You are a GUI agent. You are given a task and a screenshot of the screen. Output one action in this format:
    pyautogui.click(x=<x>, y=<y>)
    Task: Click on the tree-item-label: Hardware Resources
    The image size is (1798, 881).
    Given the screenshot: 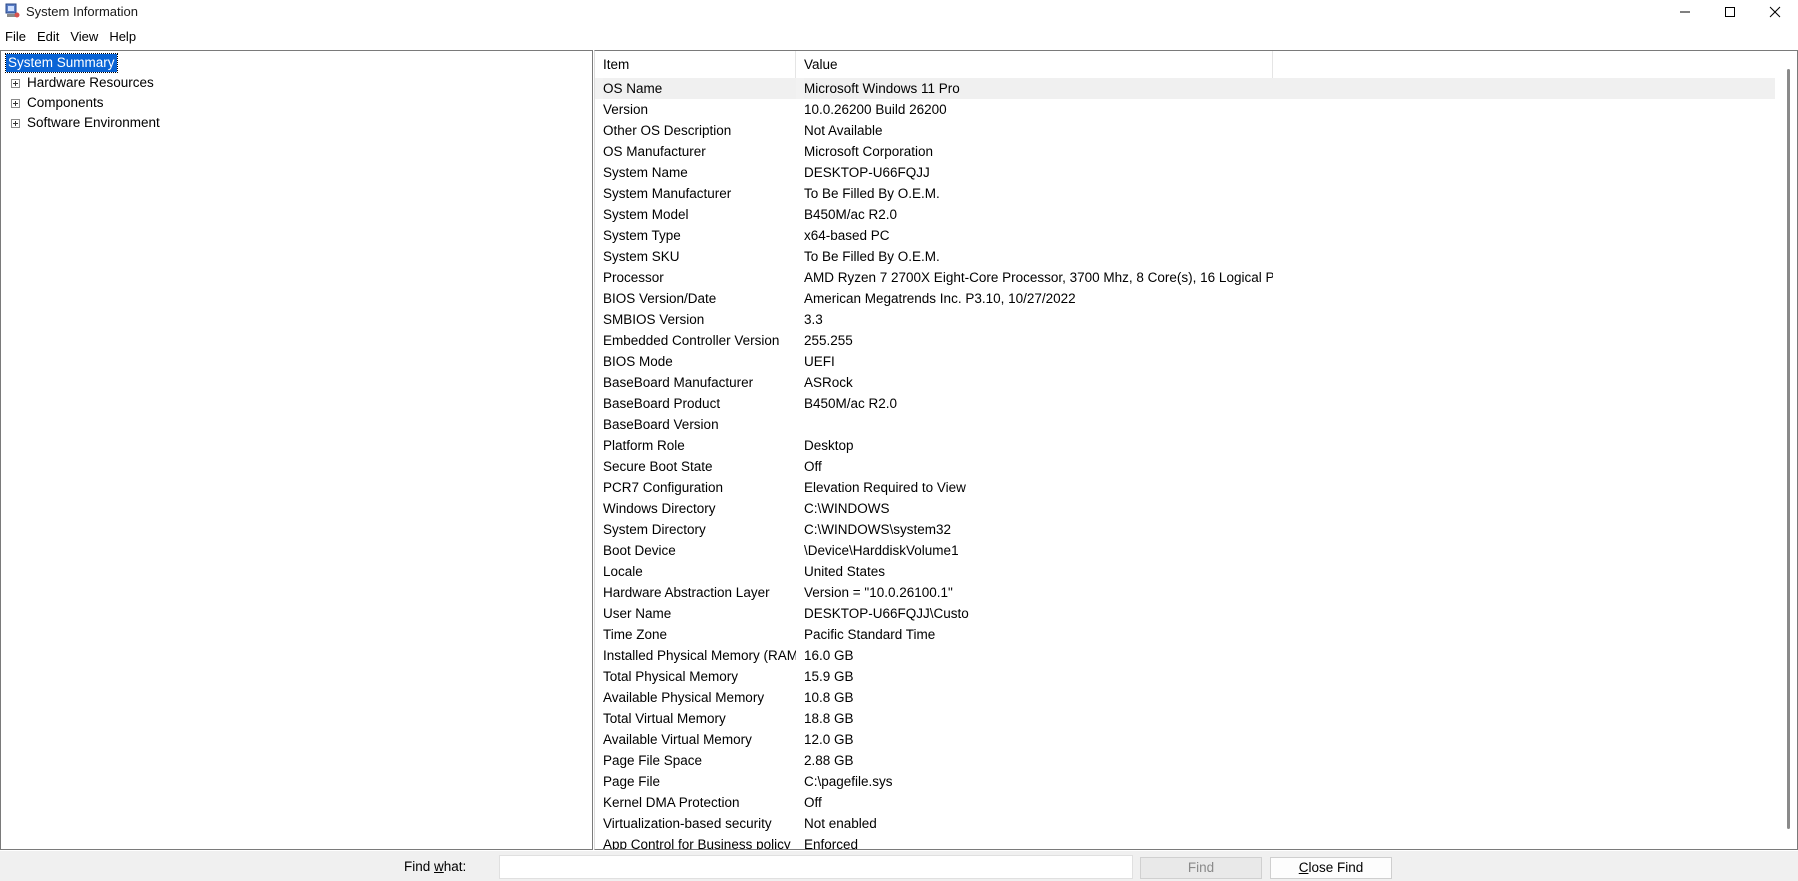 What is the action you would take?
    pyautogui.click(x=90, y=82)
    